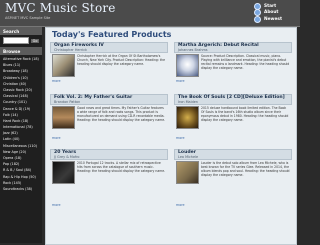 This screenshot has height=245, width=320. What do you see at coordinates (67, 157) in the screenshot?
I see `product-artist: JJ Grey & Mofro` at bounding box center [67, 157].